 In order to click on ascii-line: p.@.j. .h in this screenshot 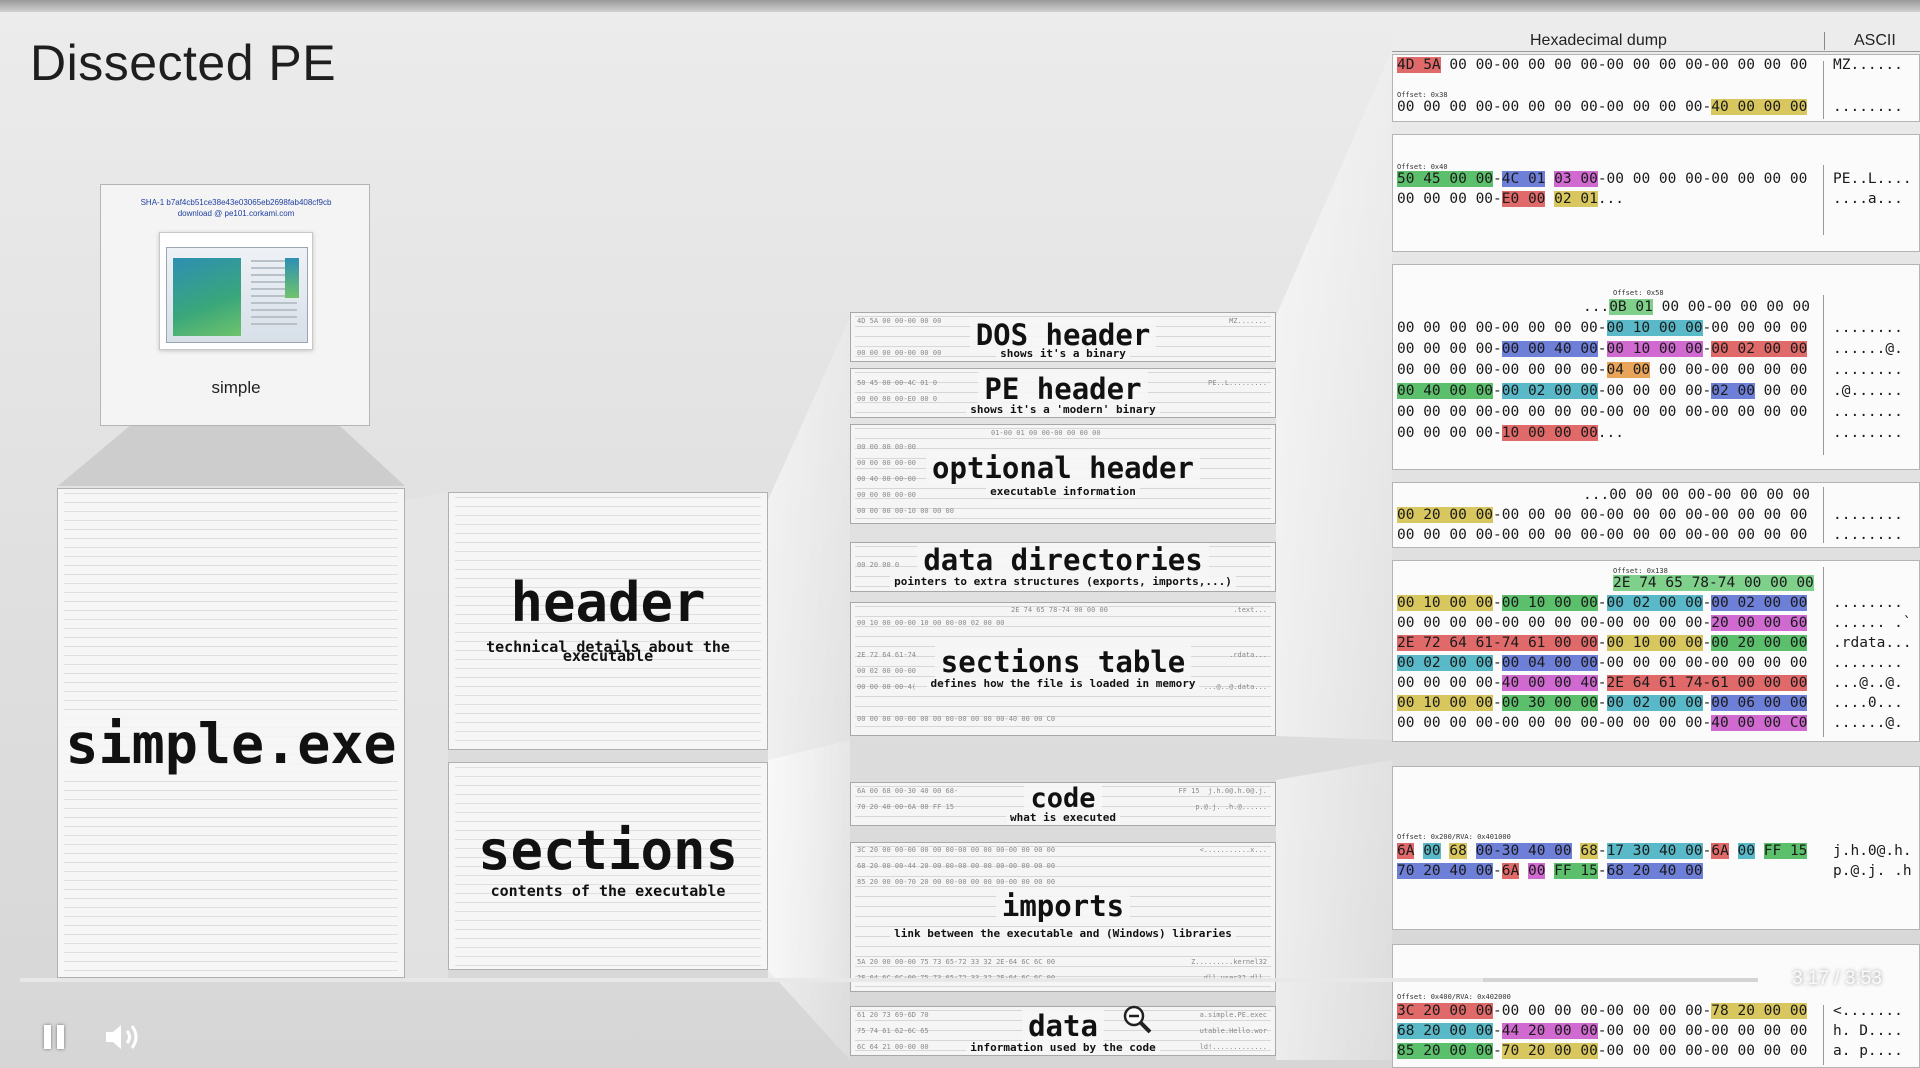, I will do `click(1872, 871)`.